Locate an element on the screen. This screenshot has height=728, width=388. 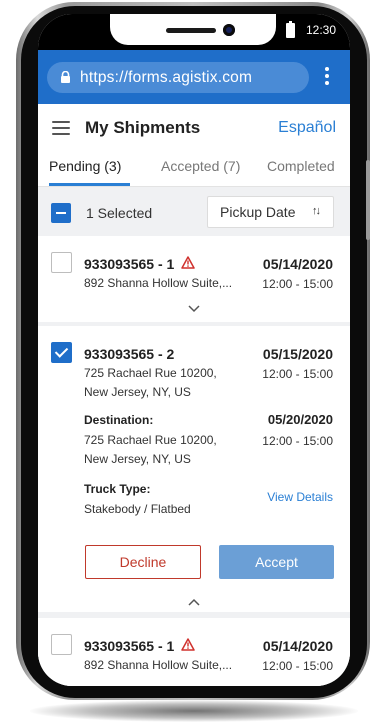
destination-address-line1: 725 Rachael Rue 10200, is located at coordinates (150, 440).